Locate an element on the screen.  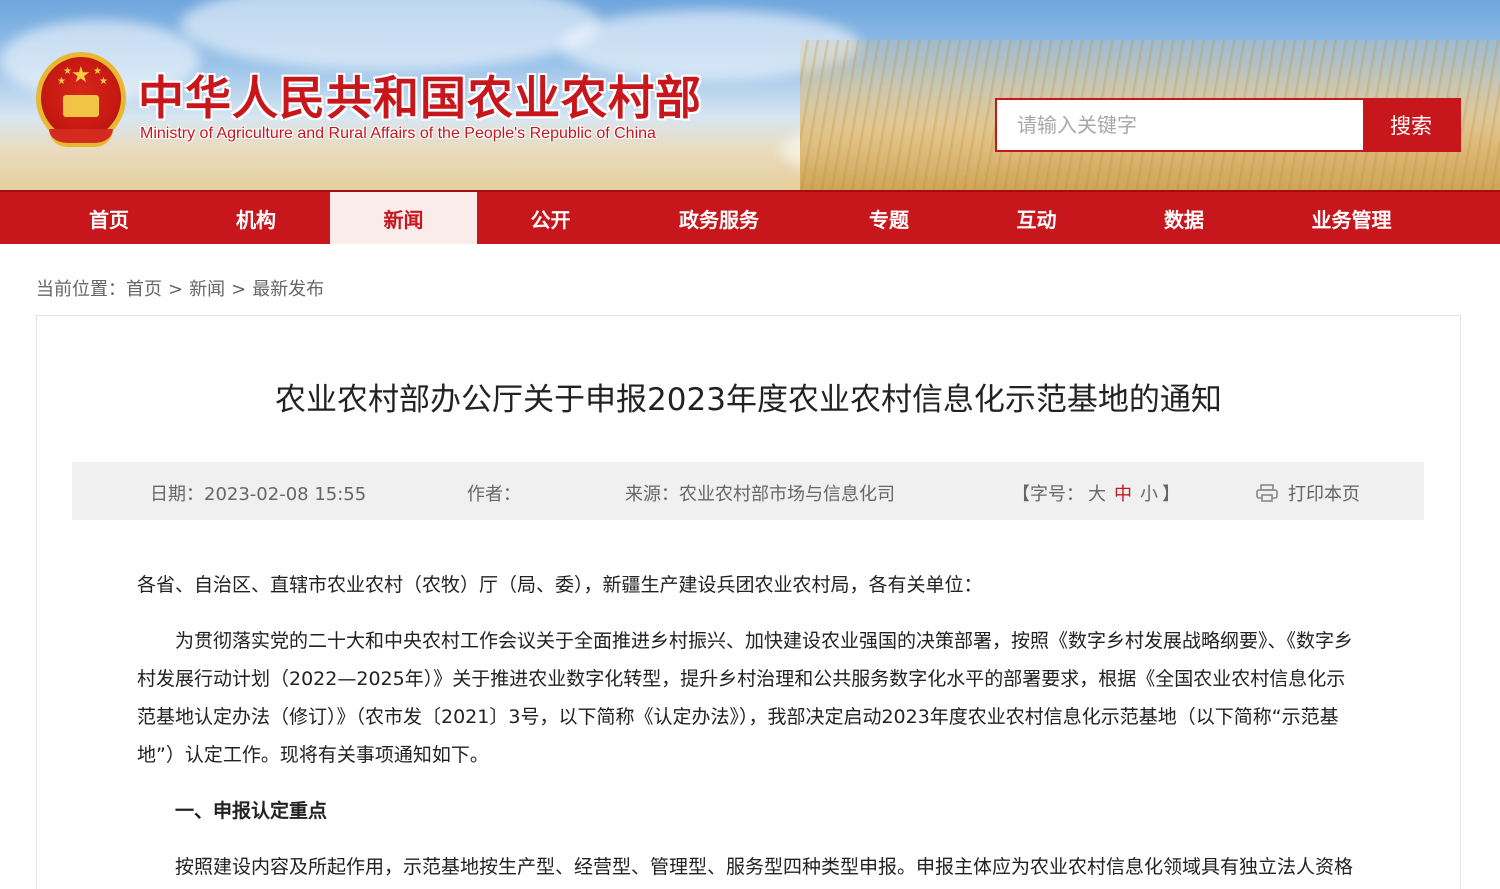
nav-item-public: 公开 is located at coordinates (550, 218).